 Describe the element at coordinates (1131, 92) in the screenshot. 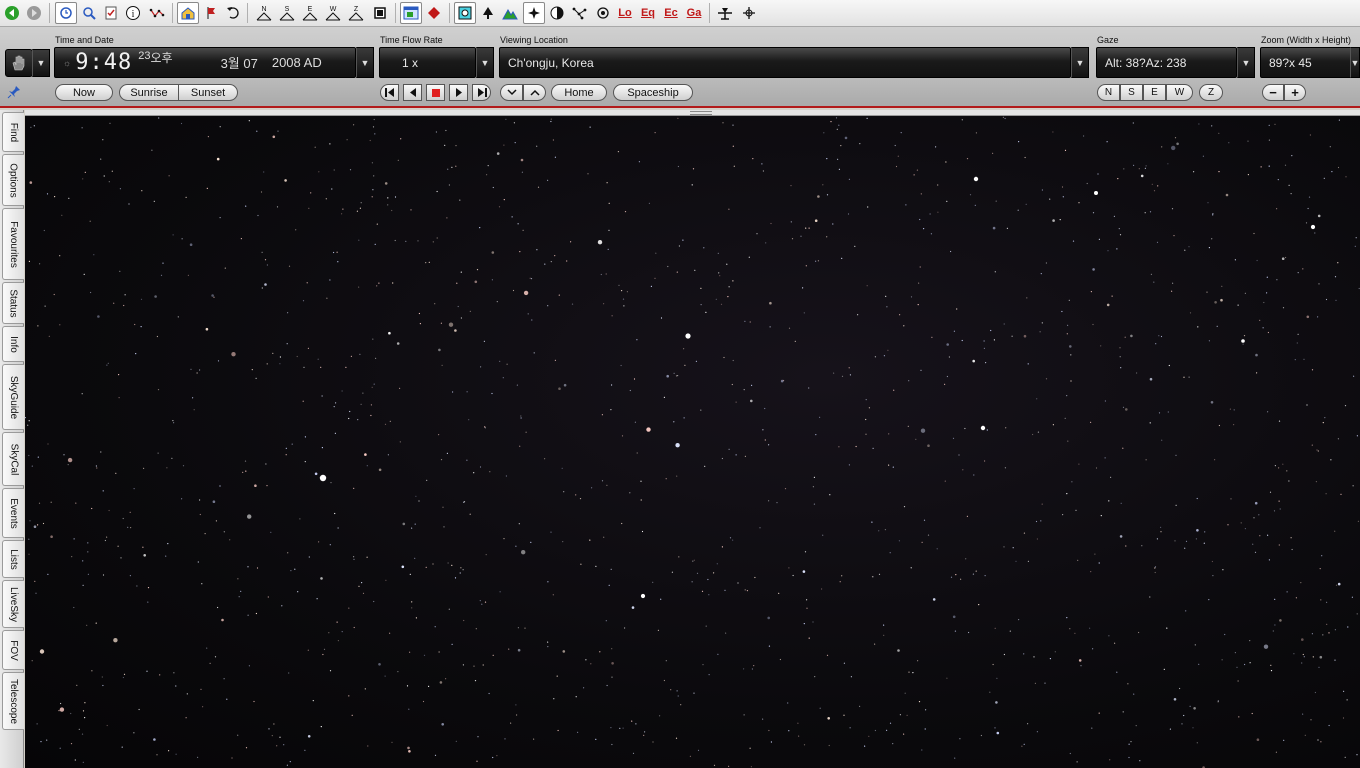

I see `gaze-south-button: S` at that location.